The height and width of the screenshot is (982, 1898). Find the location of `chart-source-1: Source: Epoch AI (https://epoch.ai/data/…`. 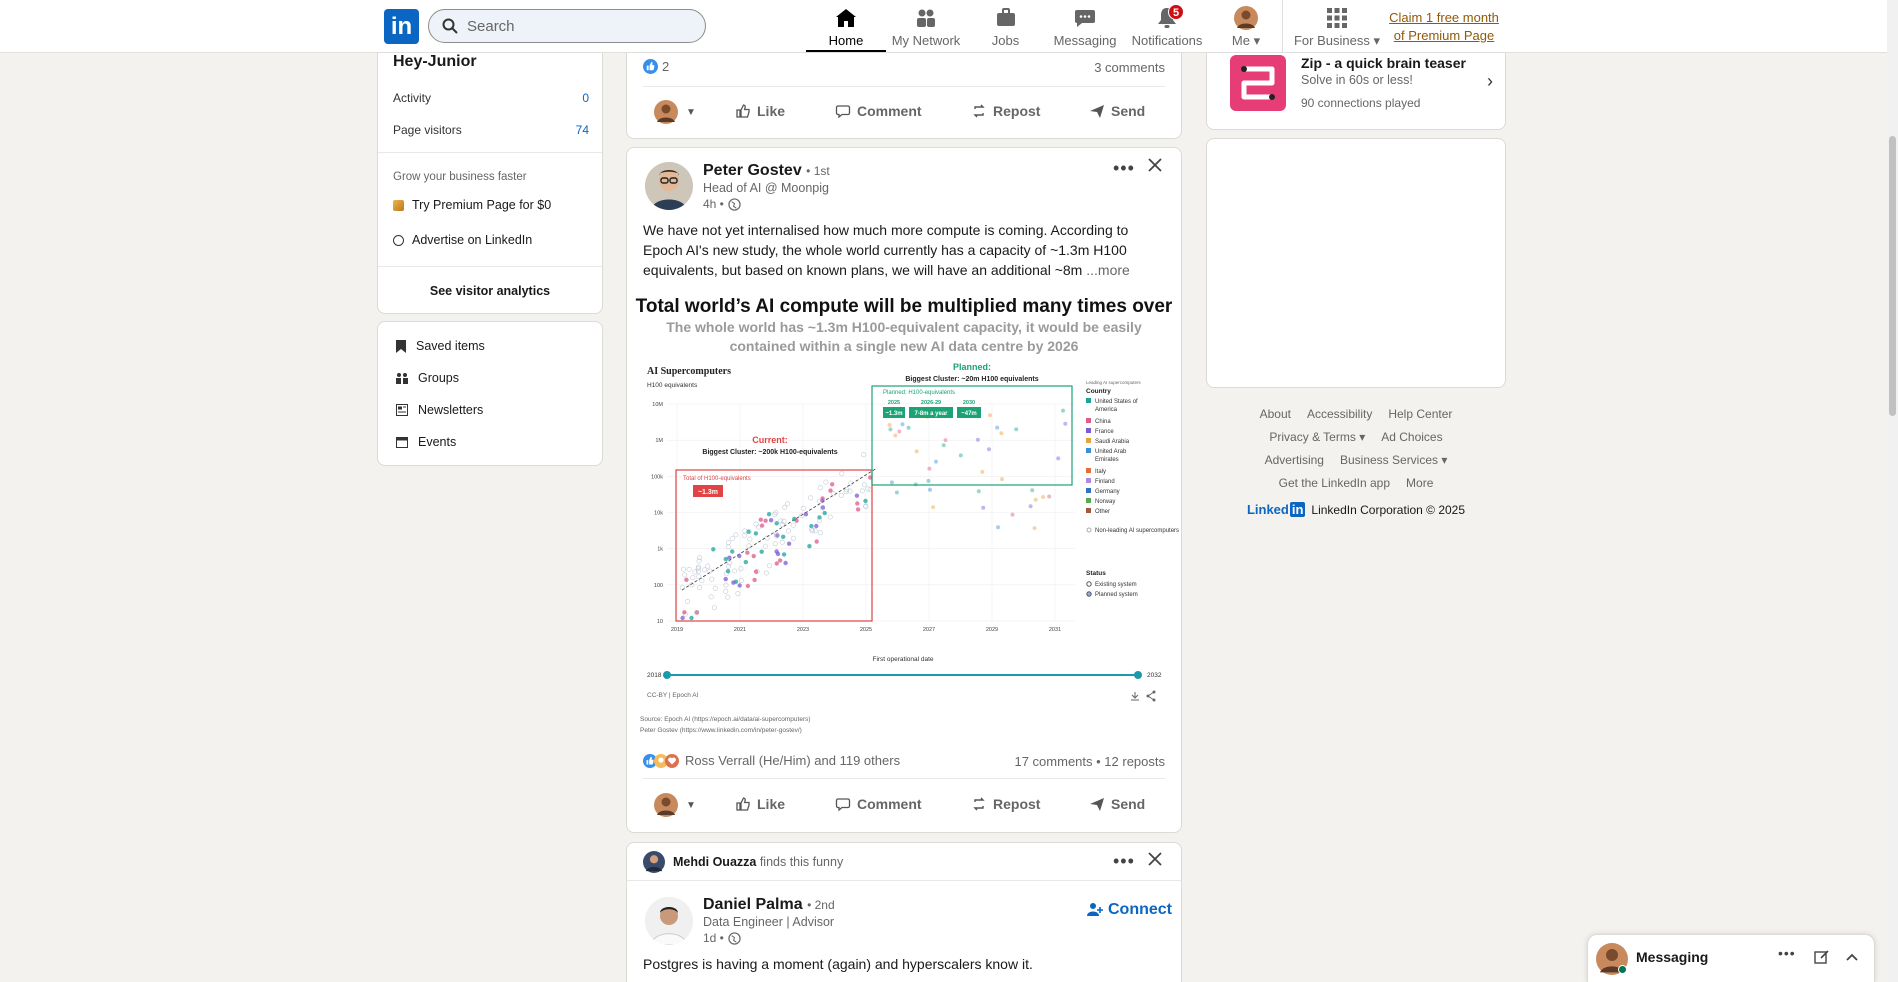

chart-source-1: Source: Epoch AI (https://epoch.ai/data/… is located at coordinates (725, 719).